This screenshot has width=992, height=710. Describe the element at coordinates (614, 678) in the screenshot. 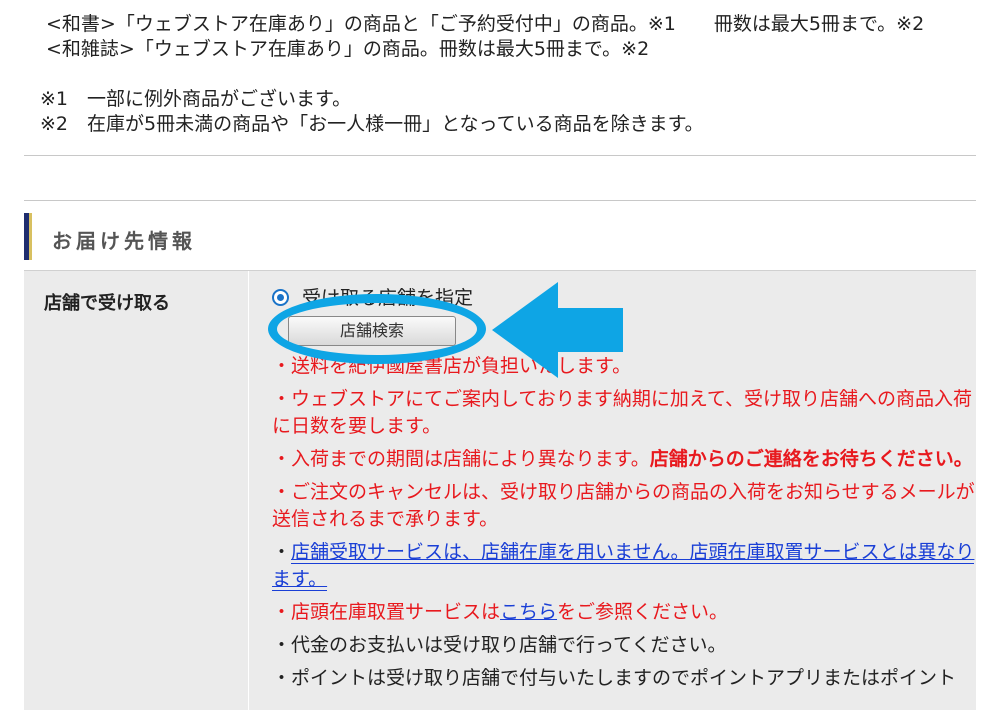

I see `note-points: ・ポイントは受け取り店舗で付与いたしますのでポイントアプリまたはポイント` at that location.